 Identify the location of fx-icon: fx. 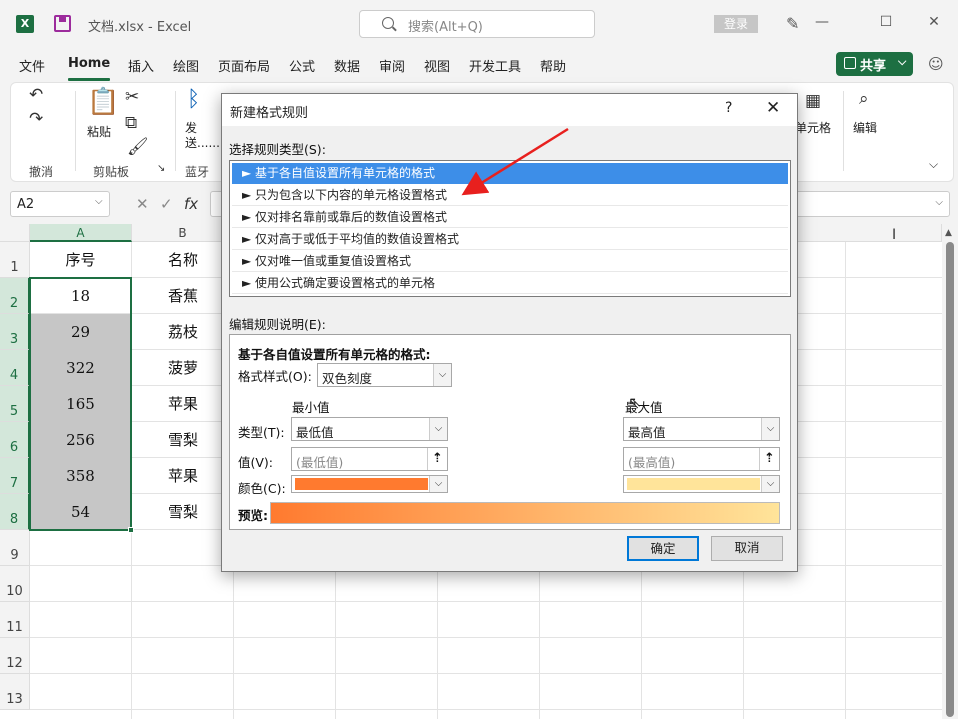
(191, 204).